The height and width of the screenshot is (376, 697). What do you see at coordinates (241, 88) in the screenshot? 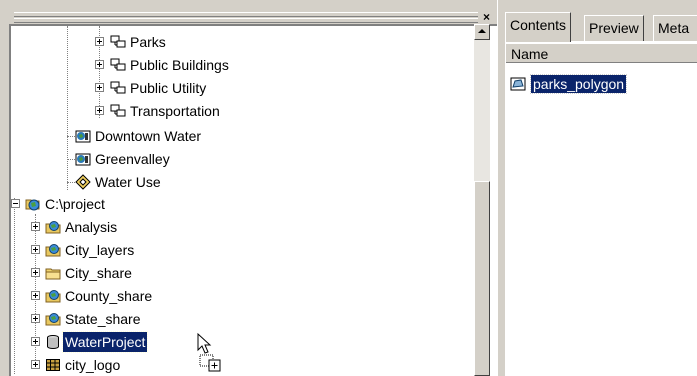
I see `tree-node-public-utility: Public Utility` at bounding box center [241, 88].